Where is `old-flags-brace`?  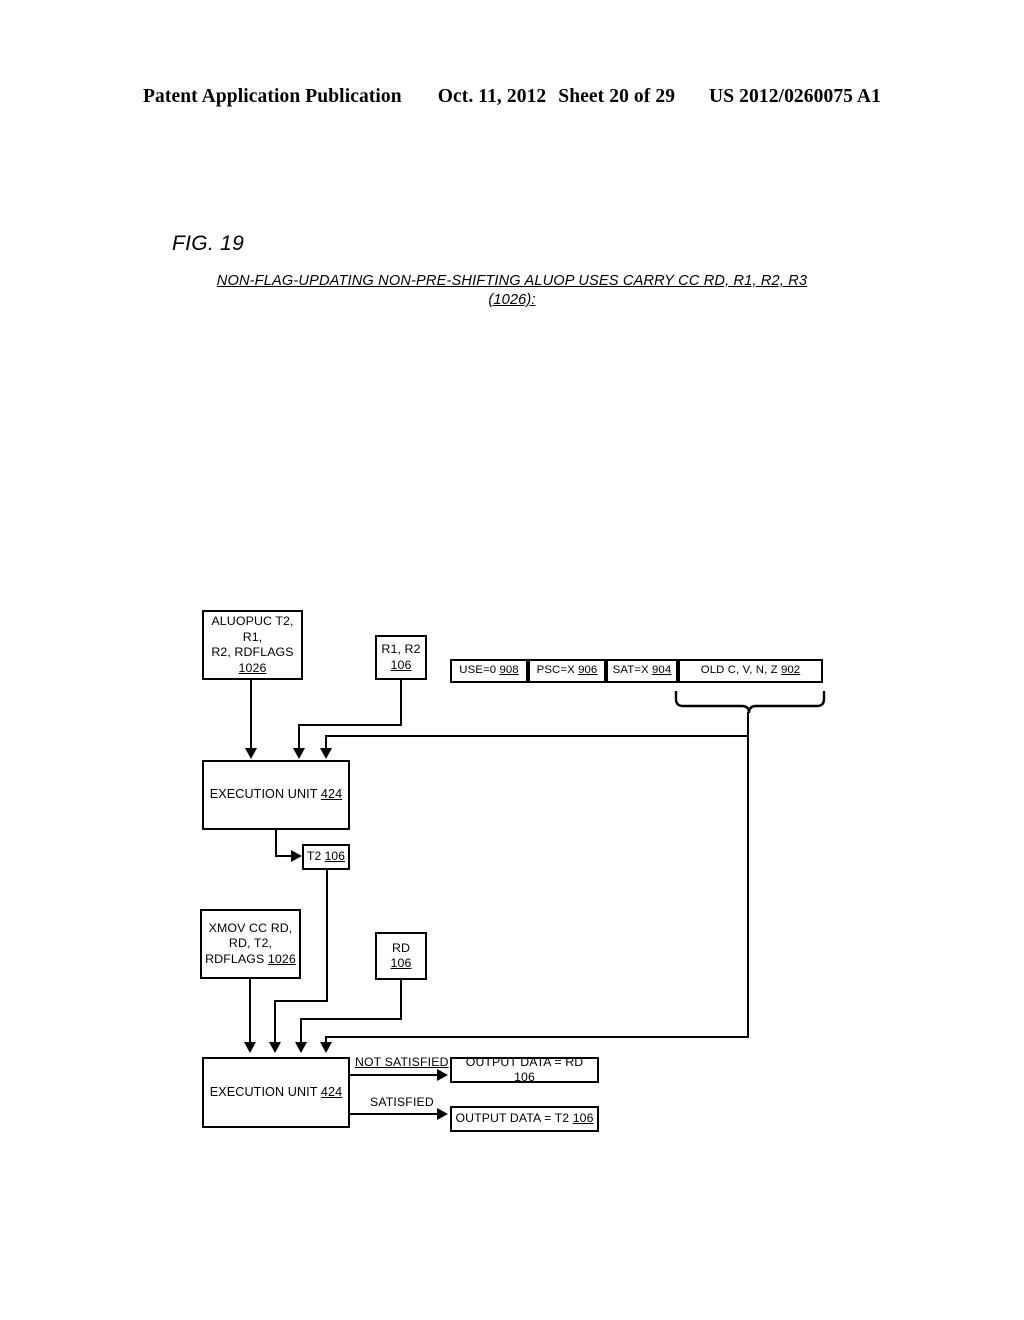 old-flags-brace is located at coordinates (750, 702).